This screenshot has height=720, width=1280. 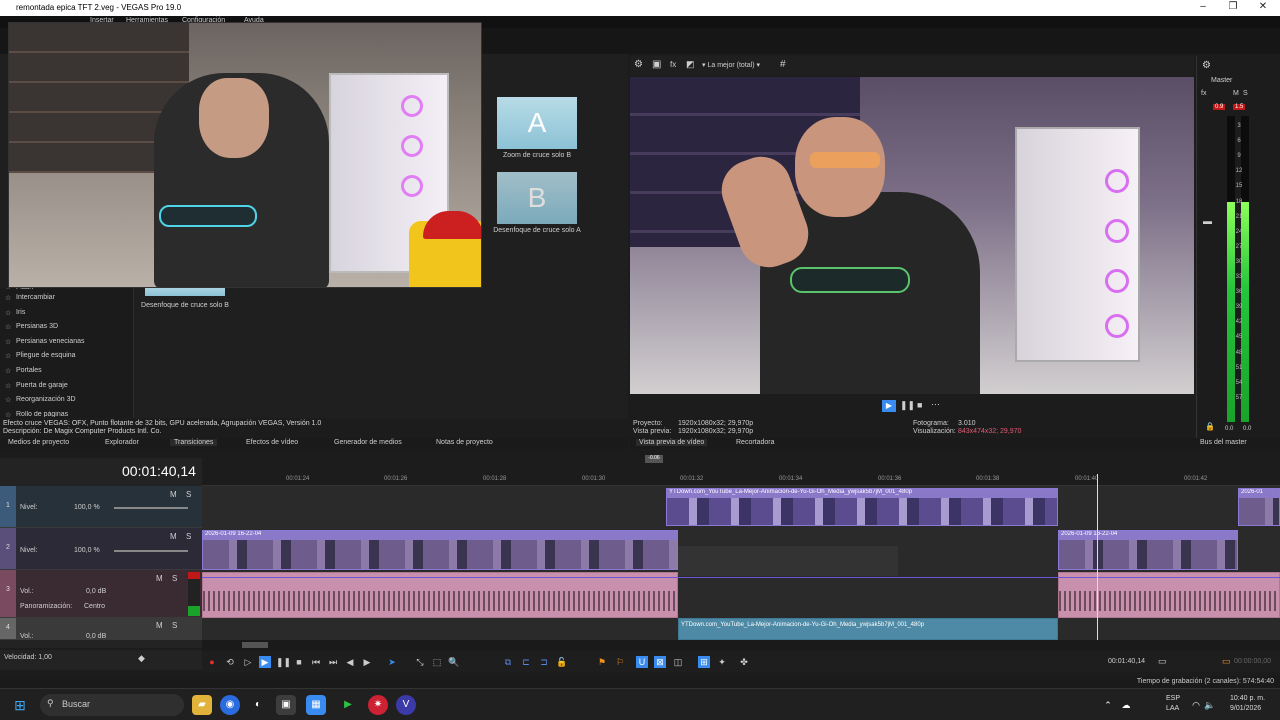 I want to click on track-header-2: 2 Nivel: 100,0 % M S, so click(x=101, y=549).